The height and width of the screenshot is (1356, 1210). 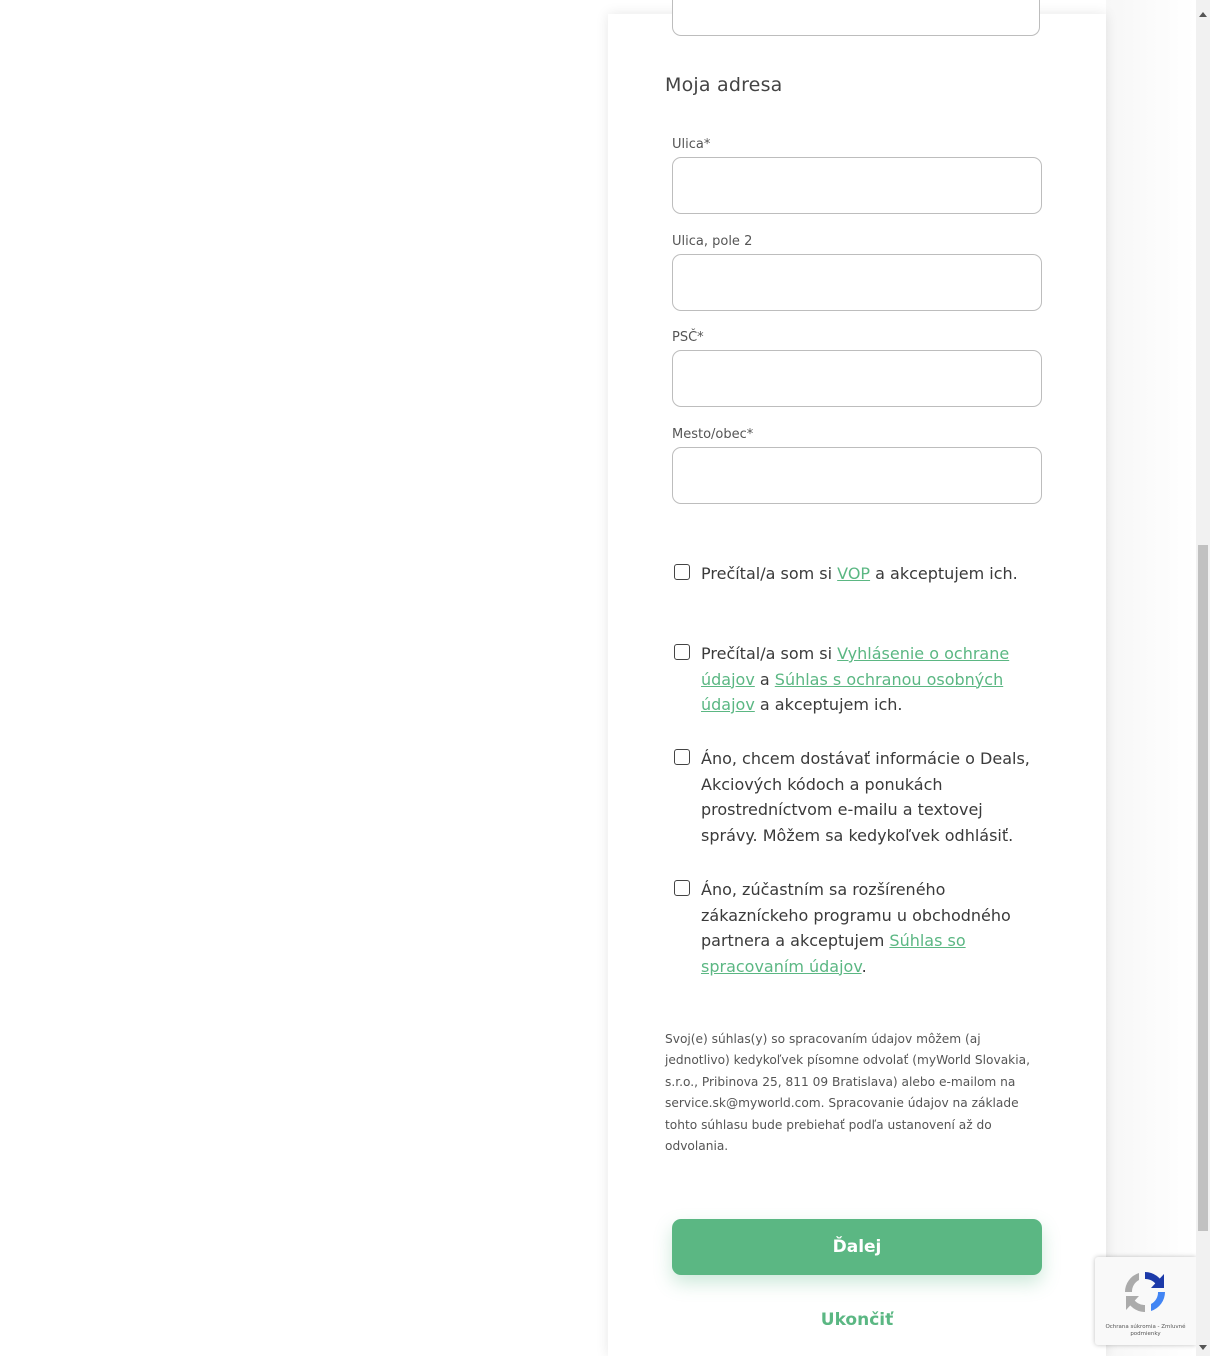 I want to click on exit-link: Ukončiť, so click(x=857, y=1320).